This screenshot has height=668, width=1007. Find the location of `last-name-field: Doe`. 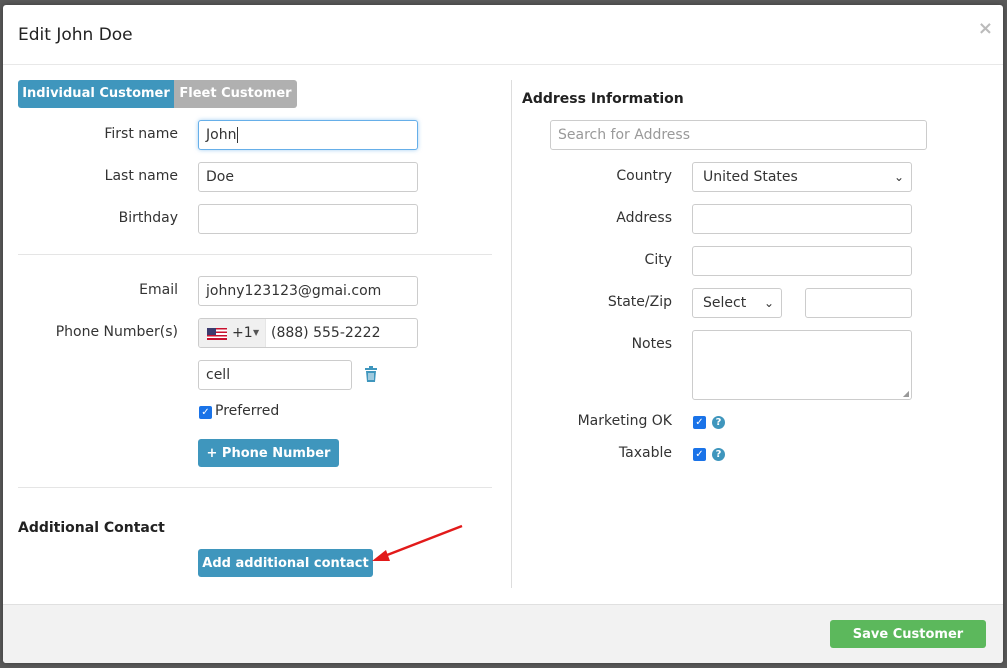

last-name-field: Doe is located at coordinates (308, 177).